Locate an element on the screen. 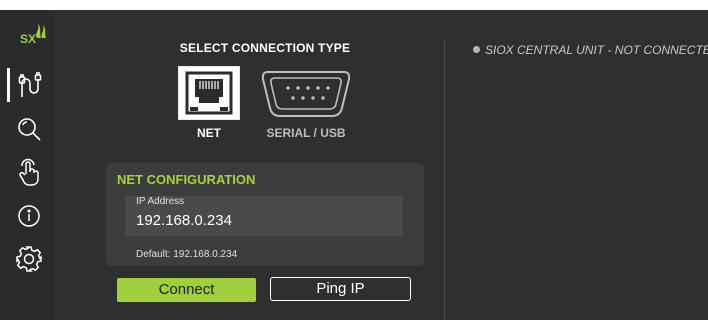 Image resolution: width=708 pixels, height=320 pixels. cable-plug-icon is located at coordinates (30, 84).